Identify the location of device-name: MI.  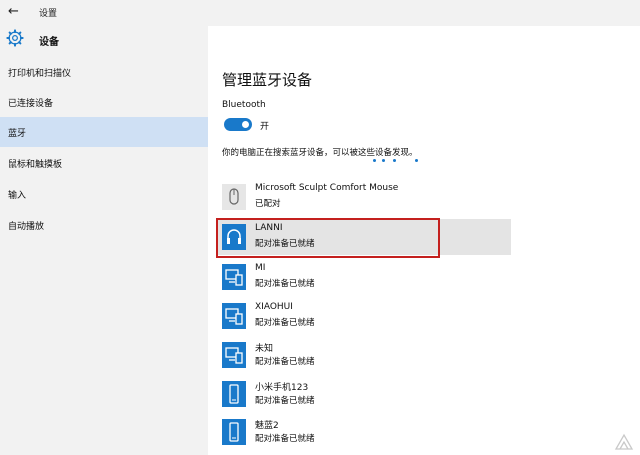
(260, 268).